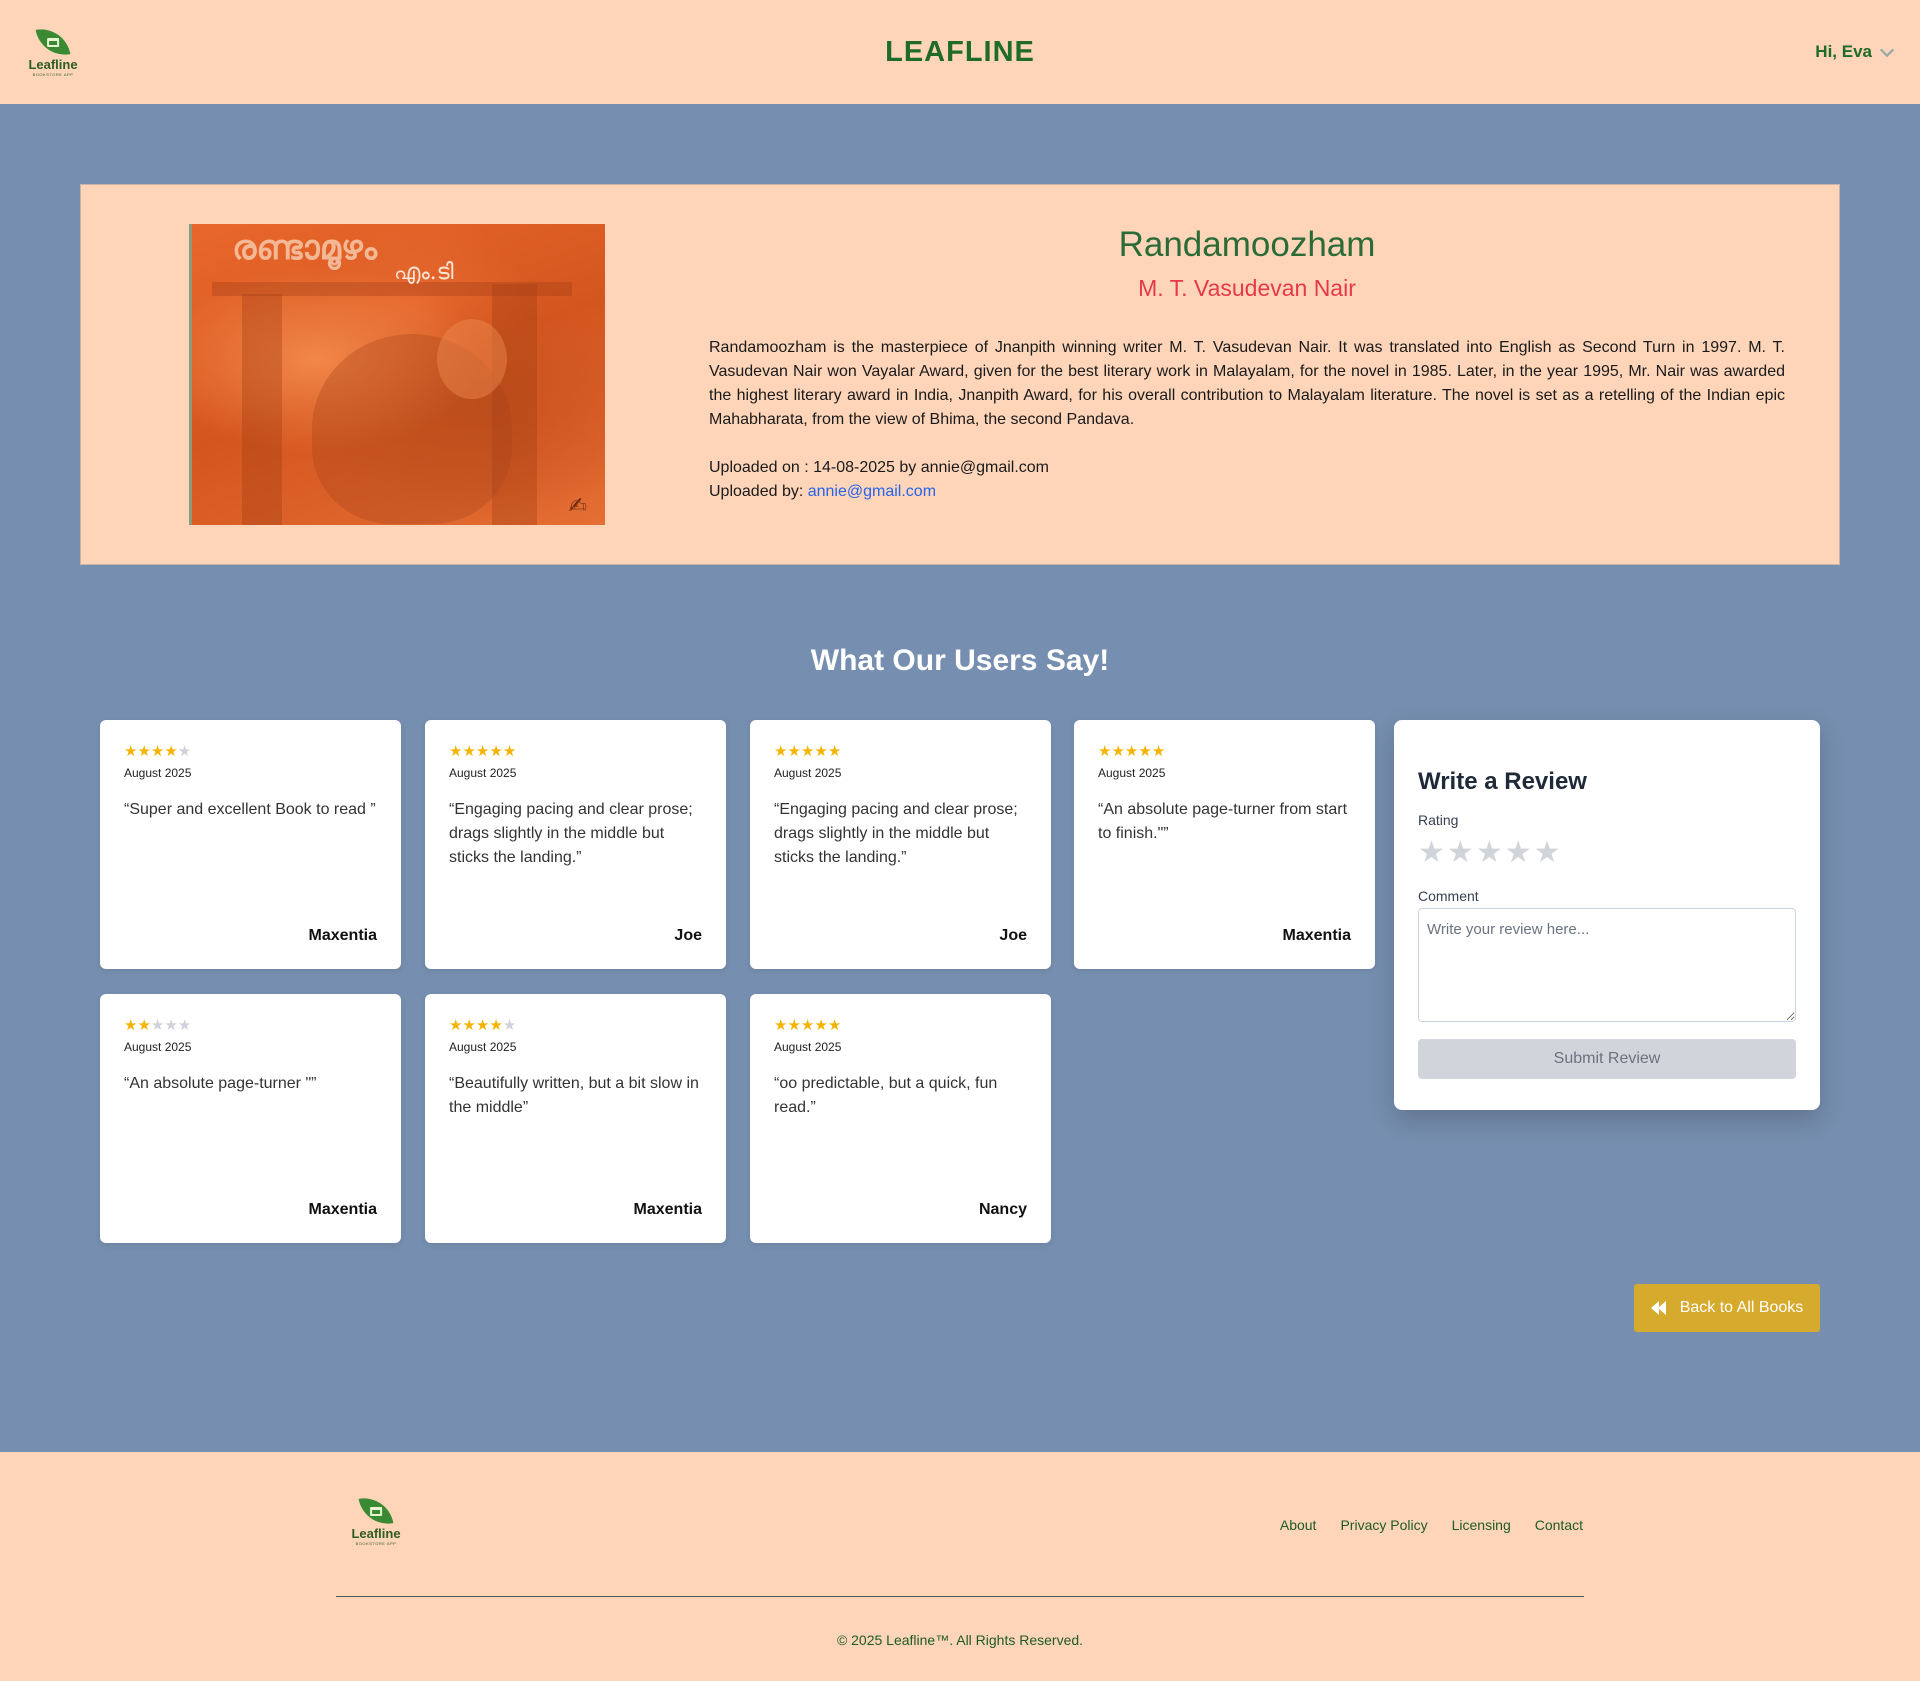 Image resolution: width=1920 pixels, height=1681 pixels. I want to click on double-arrow-left-icon, so click(1658, 1308).